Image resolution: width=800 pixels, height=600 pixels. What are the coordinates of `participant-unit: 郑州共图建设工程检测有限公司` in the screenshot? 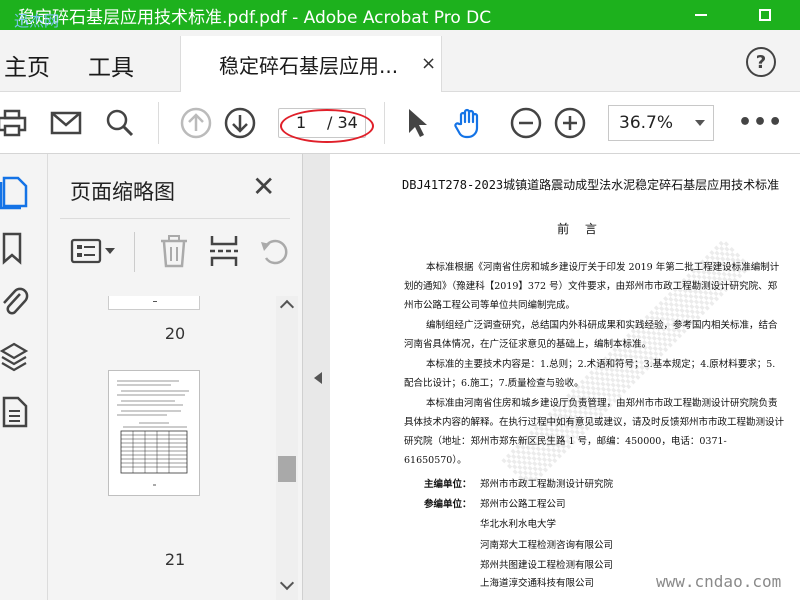 It's located at (547, 565).